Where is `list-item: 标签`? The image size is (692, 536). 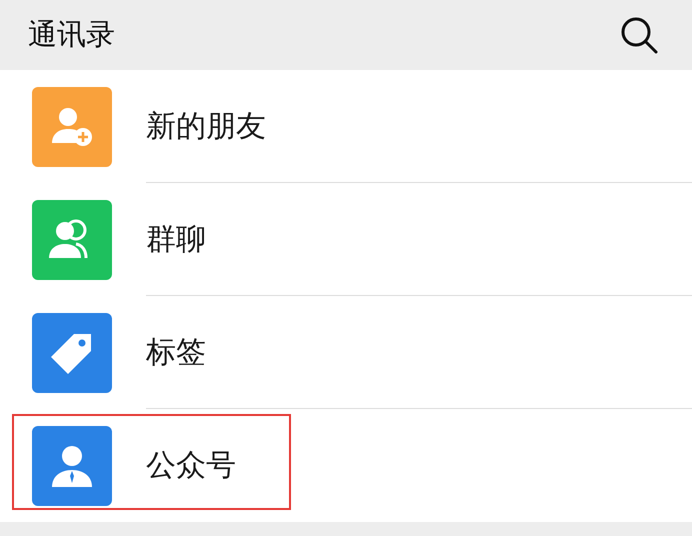
list-item: 标签 is located at coordinates (176, 352).